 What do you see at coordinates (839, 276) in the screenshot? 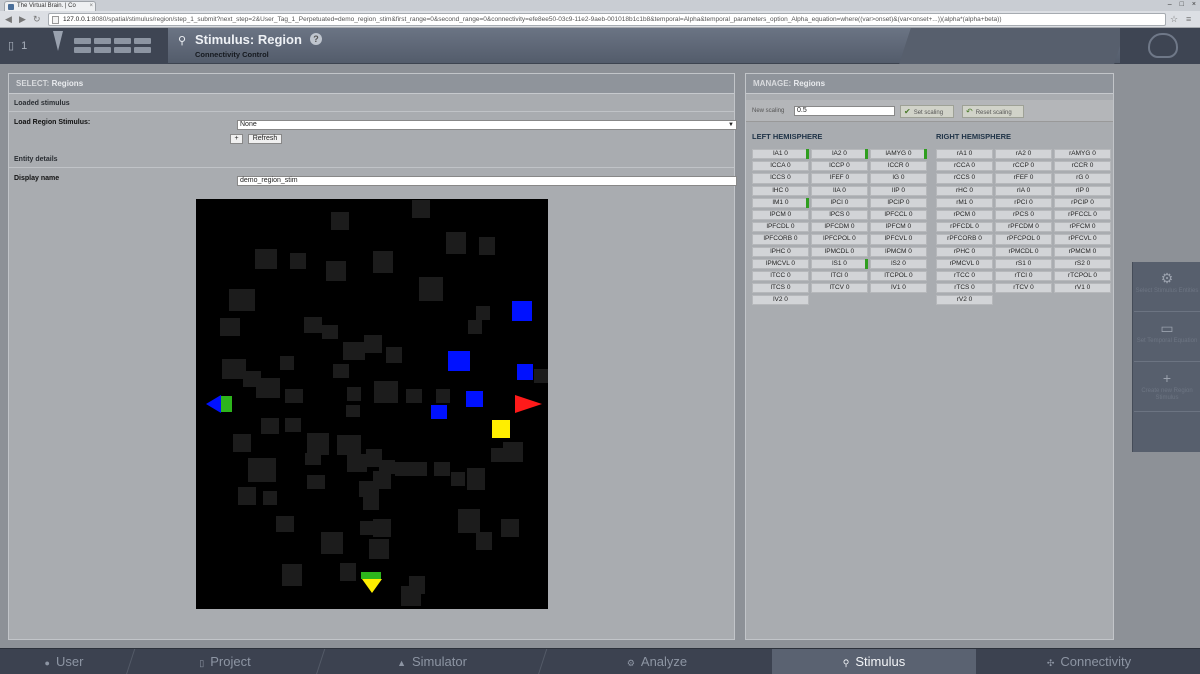
I see `region-toggle-ltci: lTCI 0` at bounding box center [839, 276].